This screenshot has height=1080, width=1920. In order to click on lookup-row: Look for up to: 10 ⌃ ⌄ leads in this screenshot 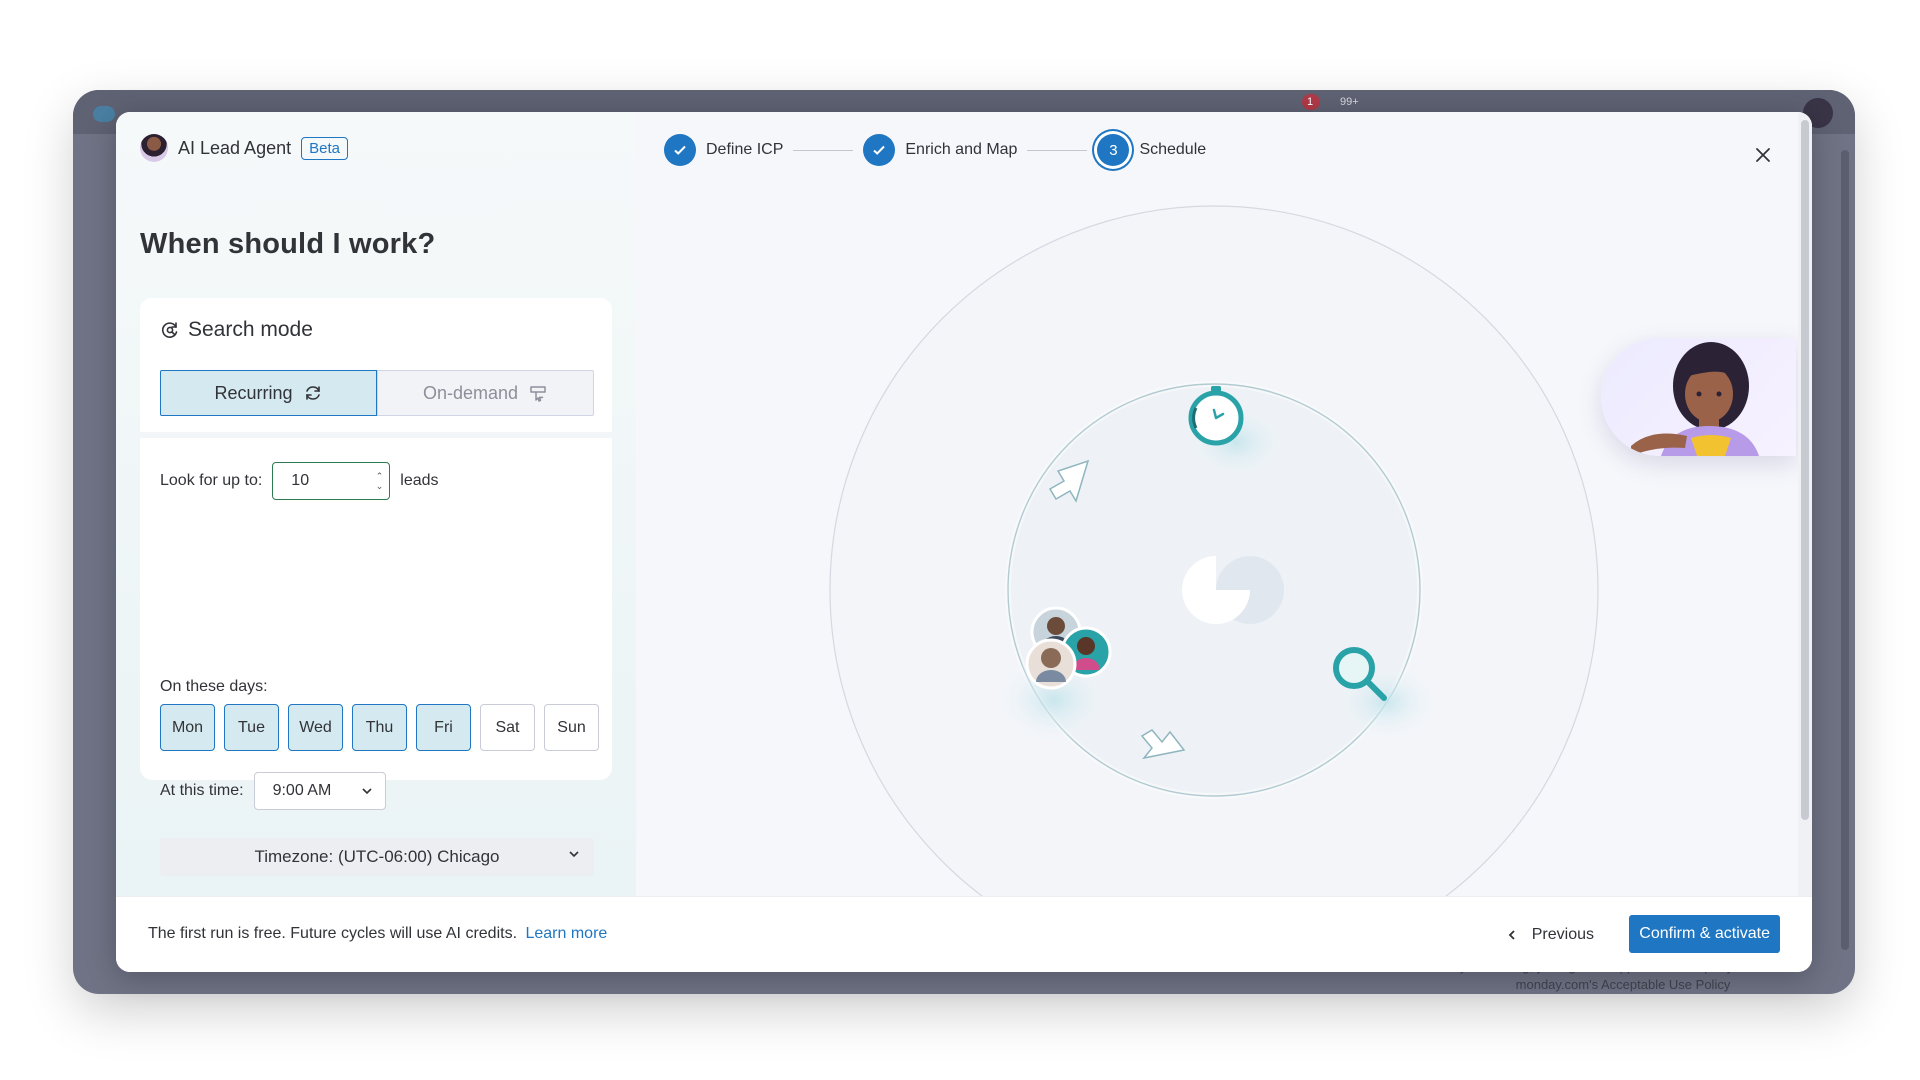, I will do `click(299, 481)`.